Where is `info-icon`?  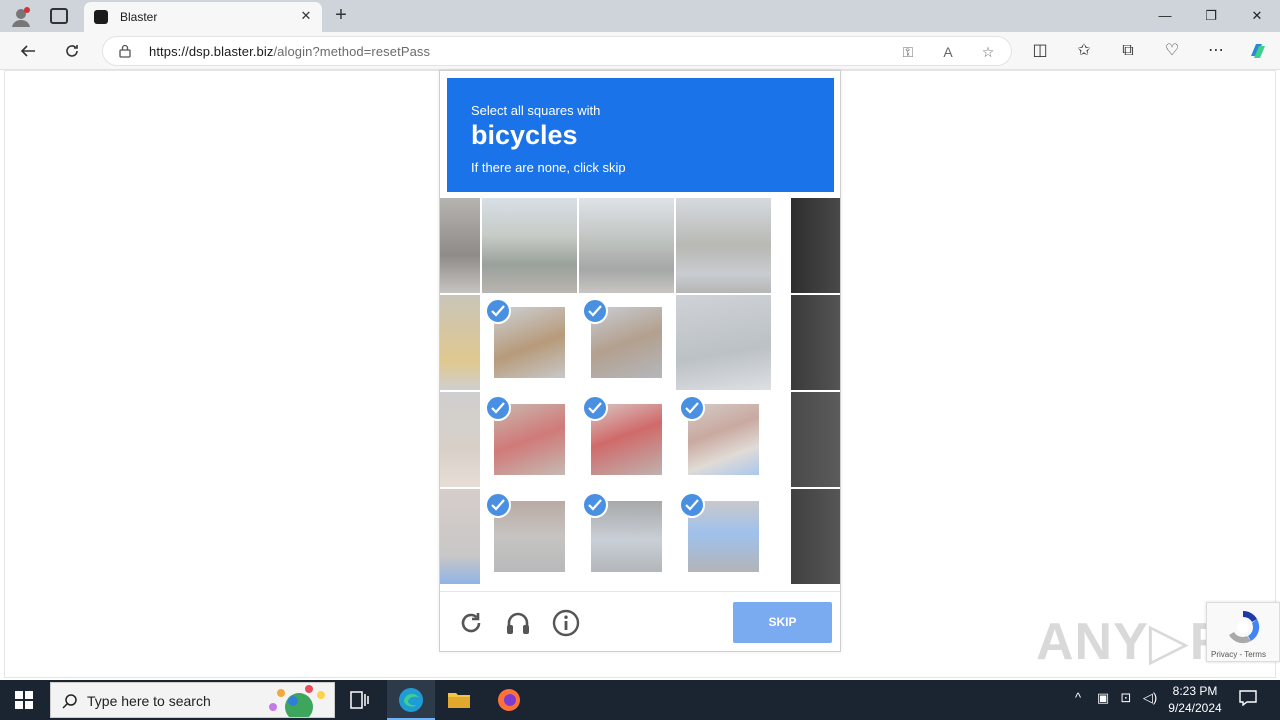 info-icon is located at coordinates (566, 623).